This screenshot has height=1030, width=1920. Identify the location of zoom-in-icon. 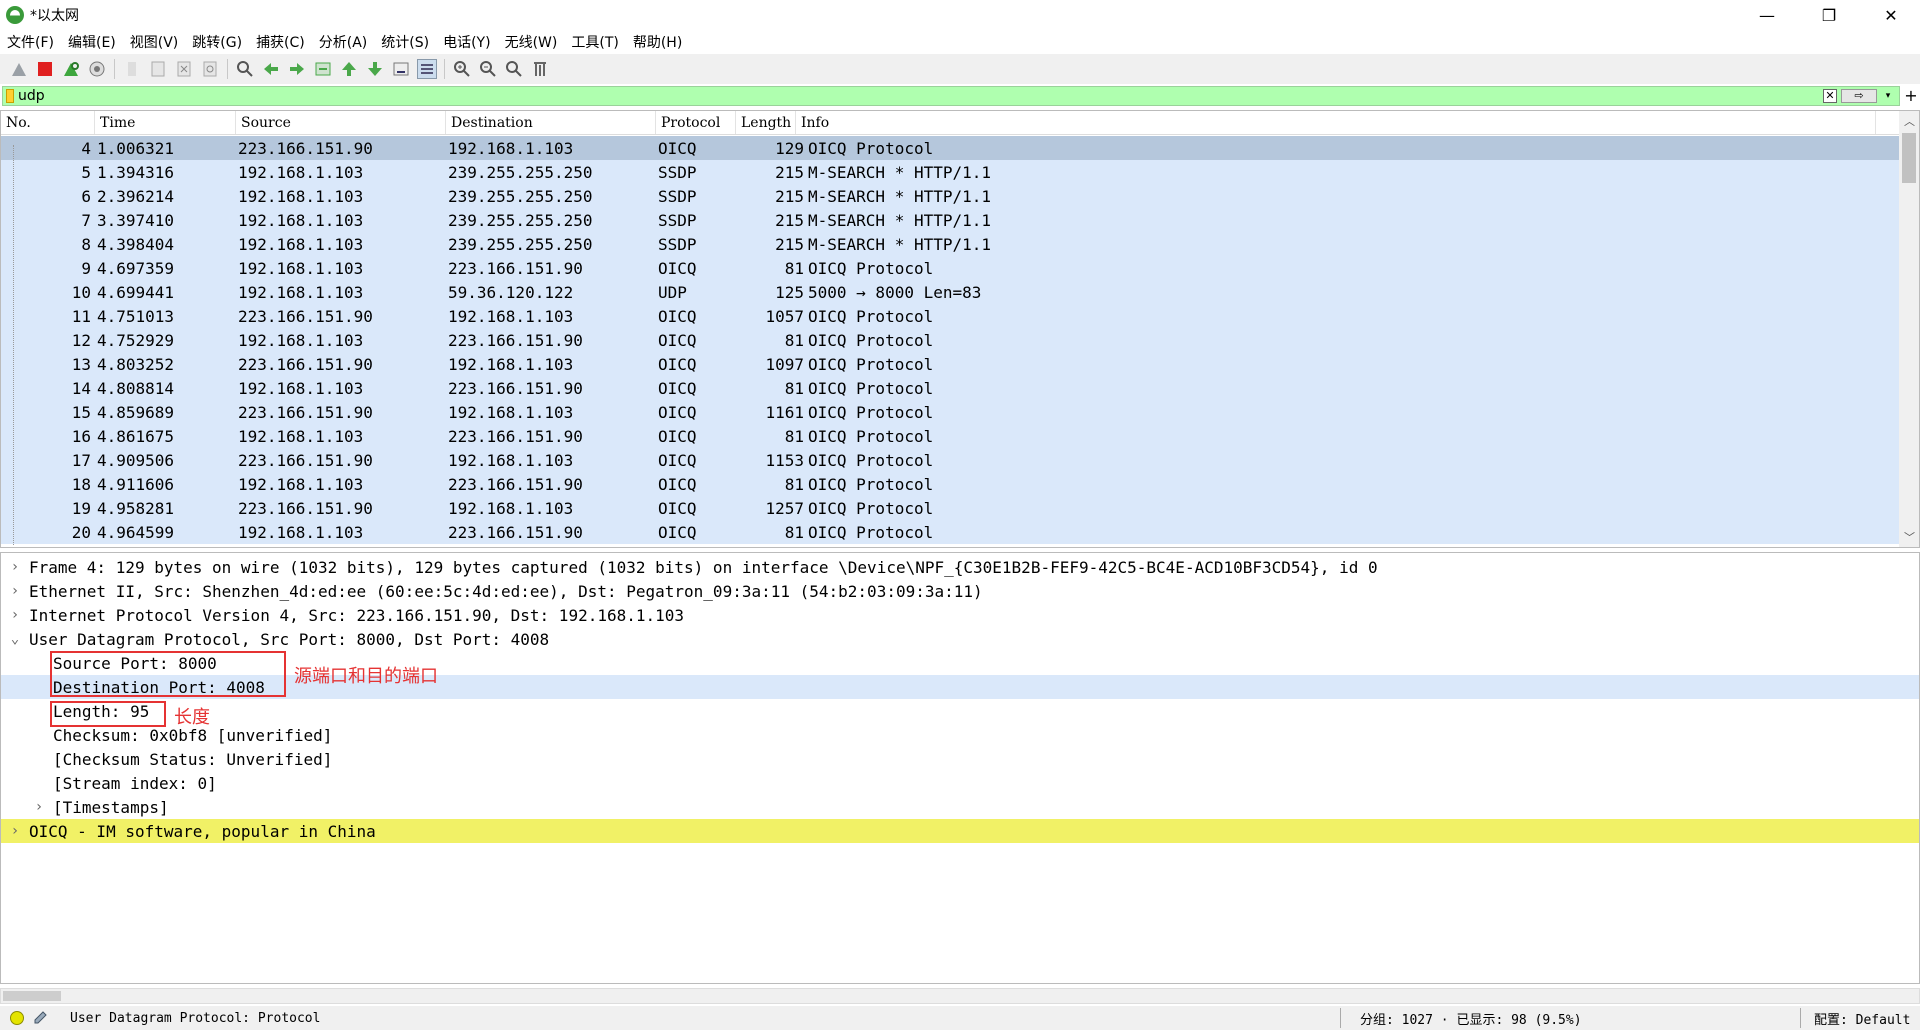
(462, 69).